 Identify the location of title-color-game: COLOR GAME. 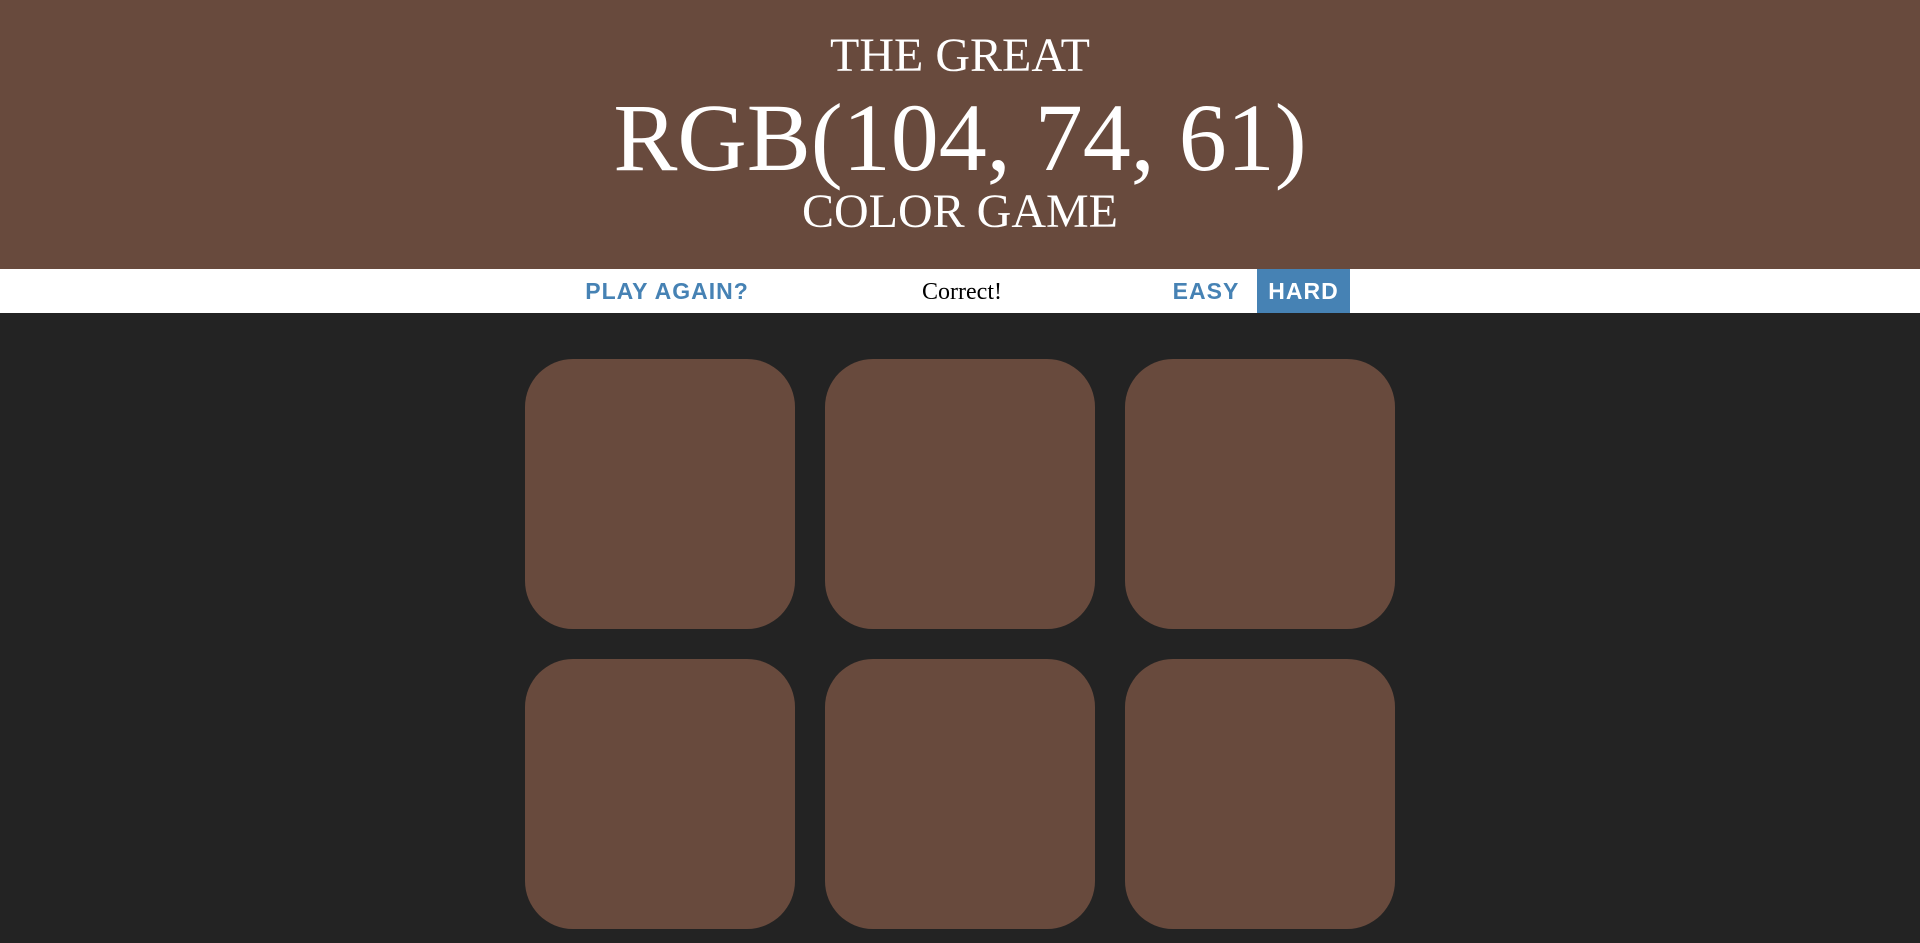
(959, 211).